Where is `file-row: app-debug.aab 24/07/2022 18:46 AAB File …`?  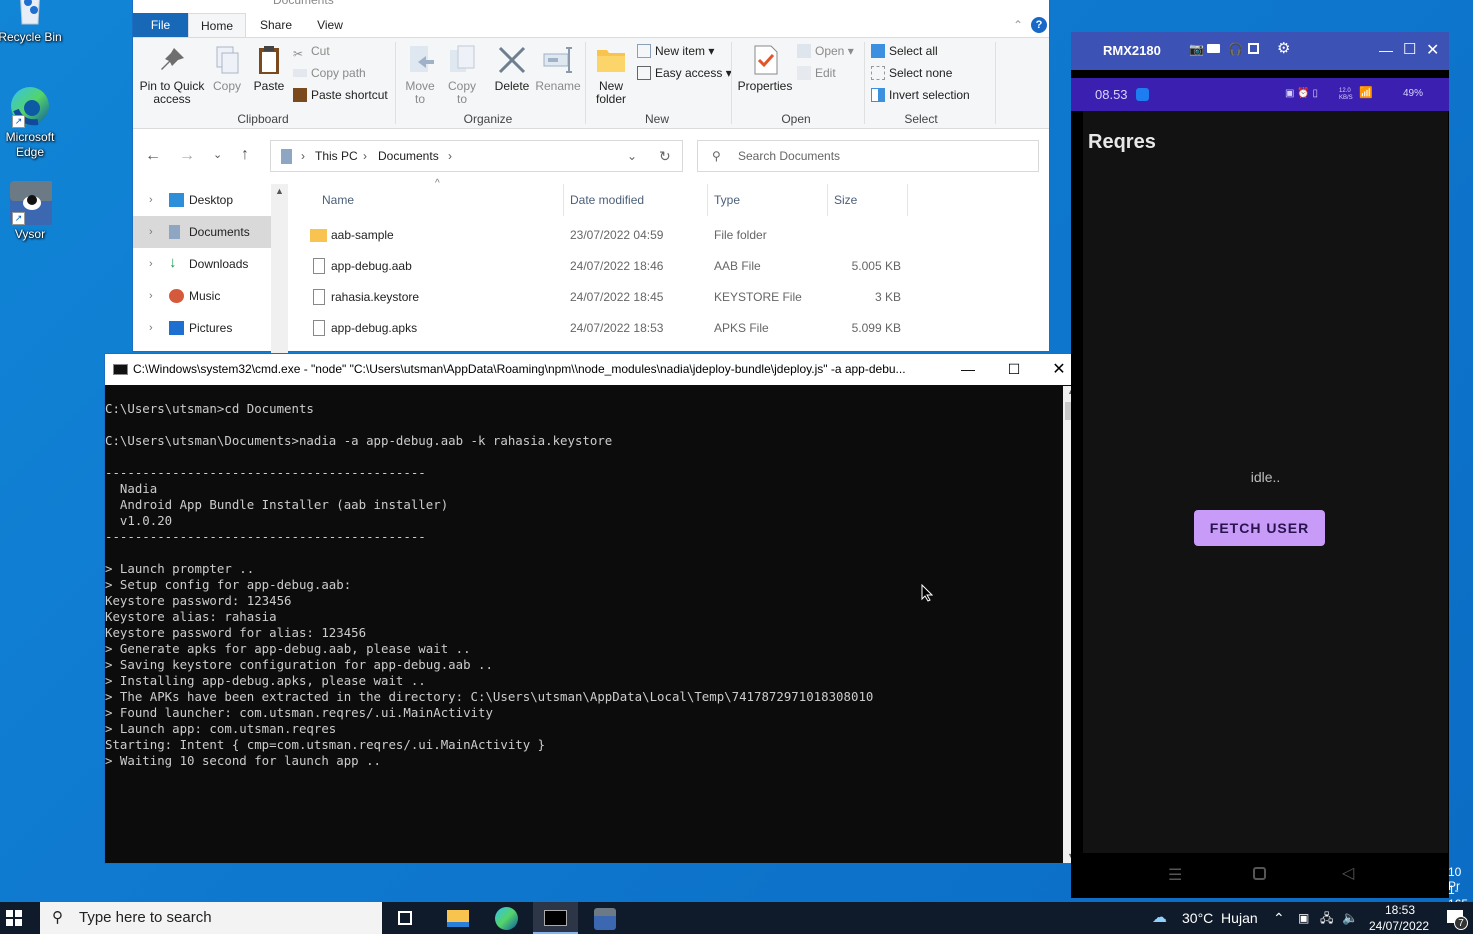 file-row: app-debug.aab 24/07/2022 18:46 AAB File … is located at coordinates (603, 266).